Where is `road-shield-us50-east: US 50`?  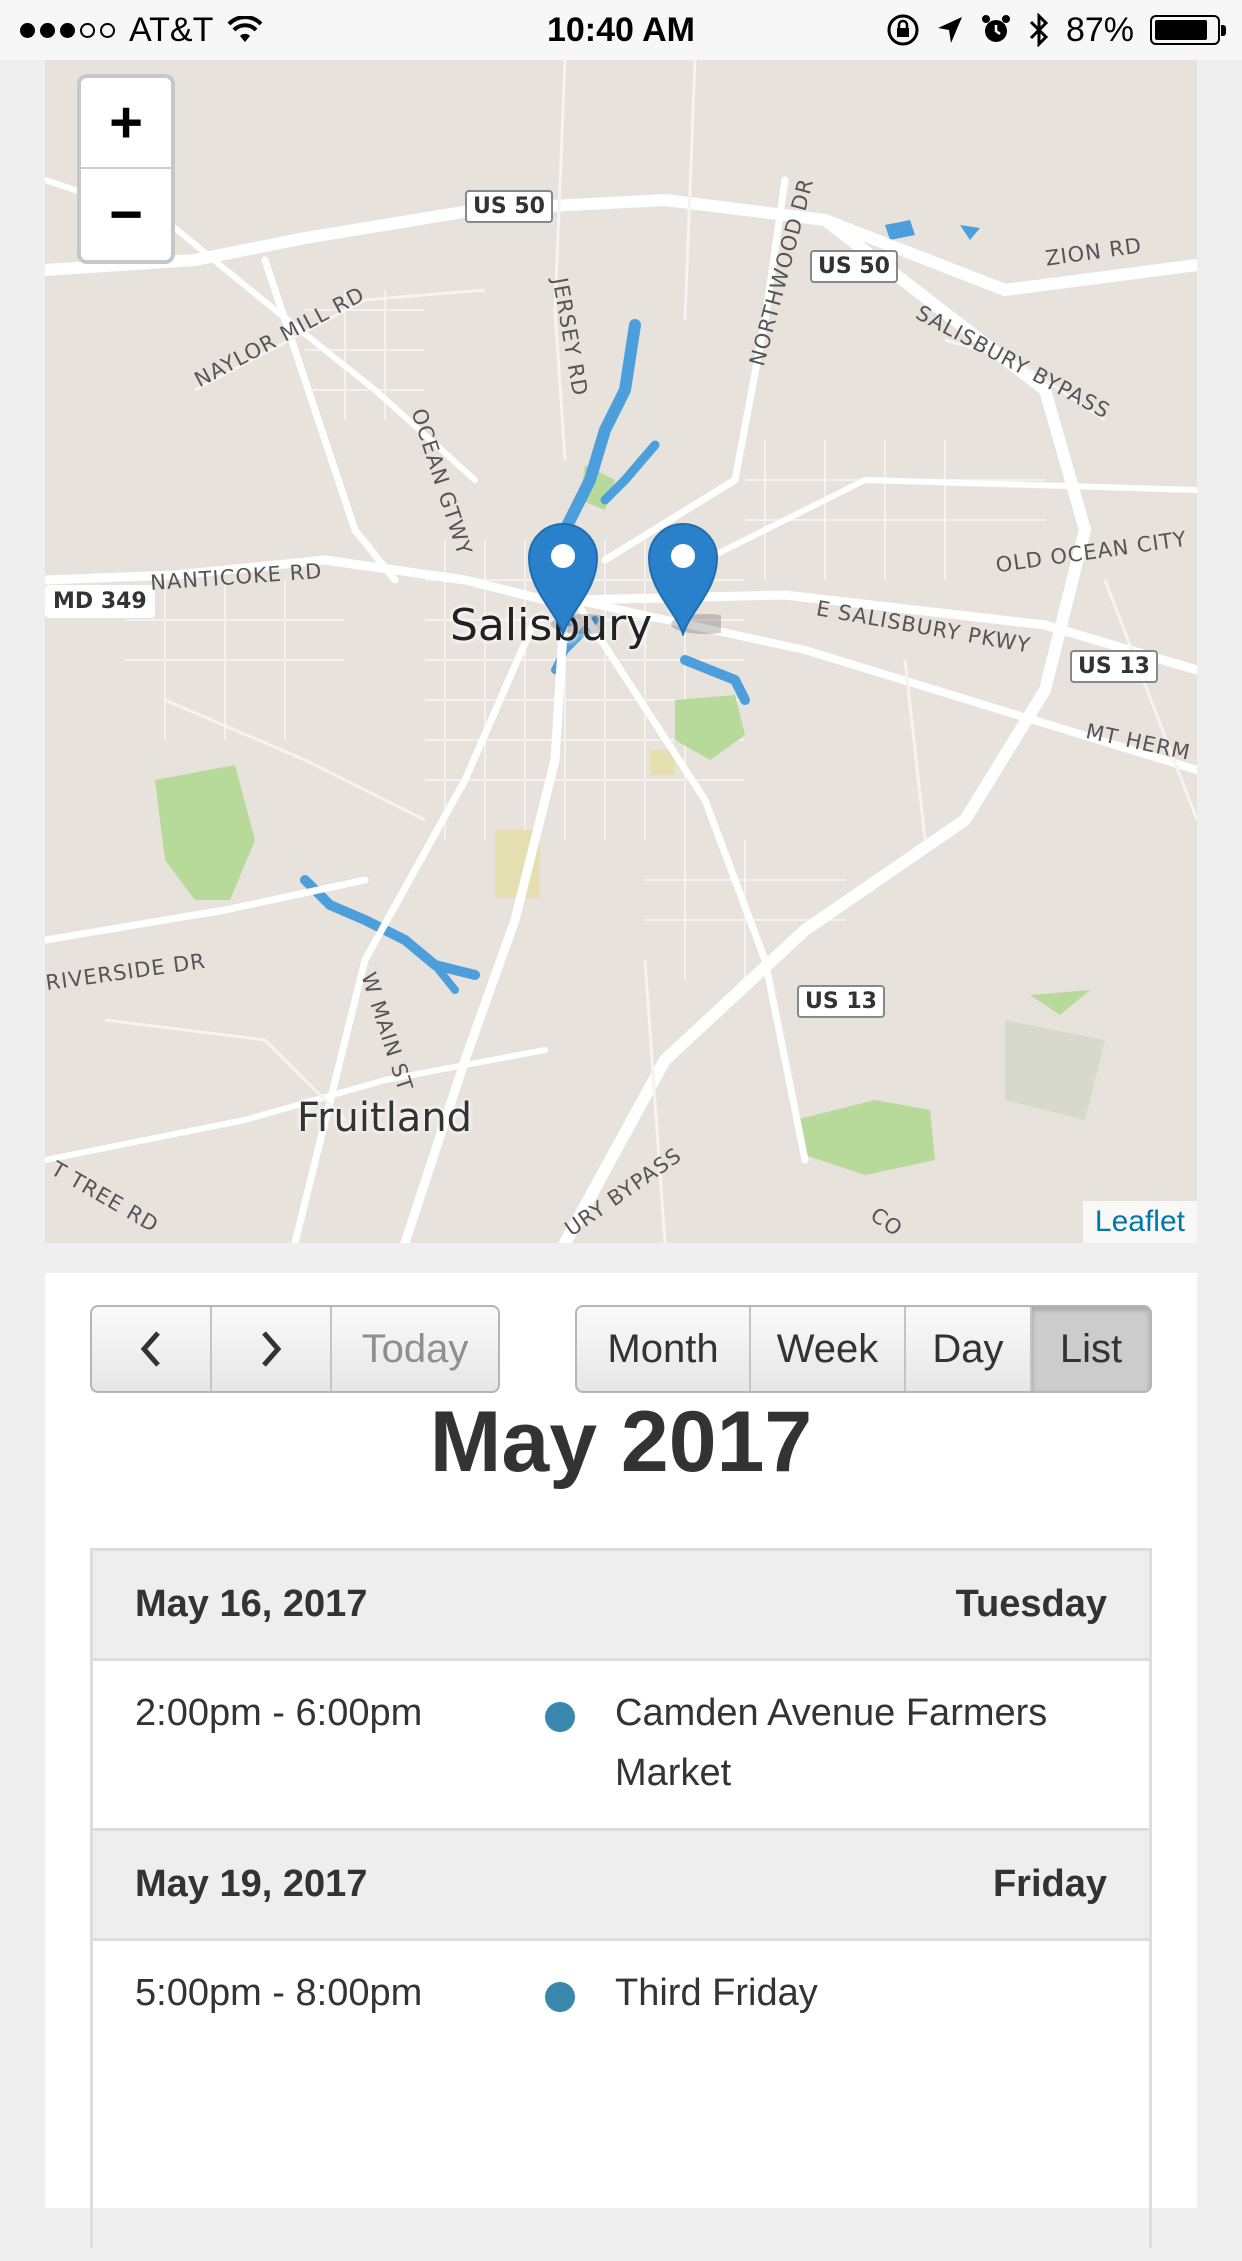 road-shield-us50-east: US 50 is located at coordinates (854, 266).